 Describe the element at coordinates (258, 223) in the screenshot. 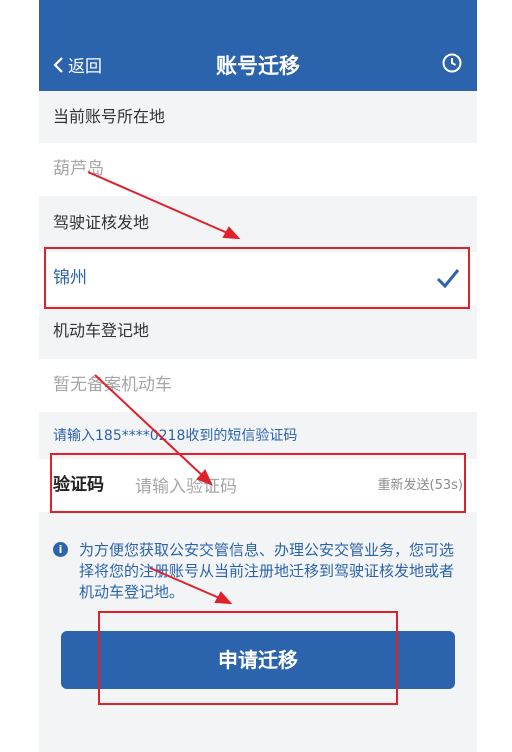

I see `license-issue-label: 驾驶证核发地` at that location.